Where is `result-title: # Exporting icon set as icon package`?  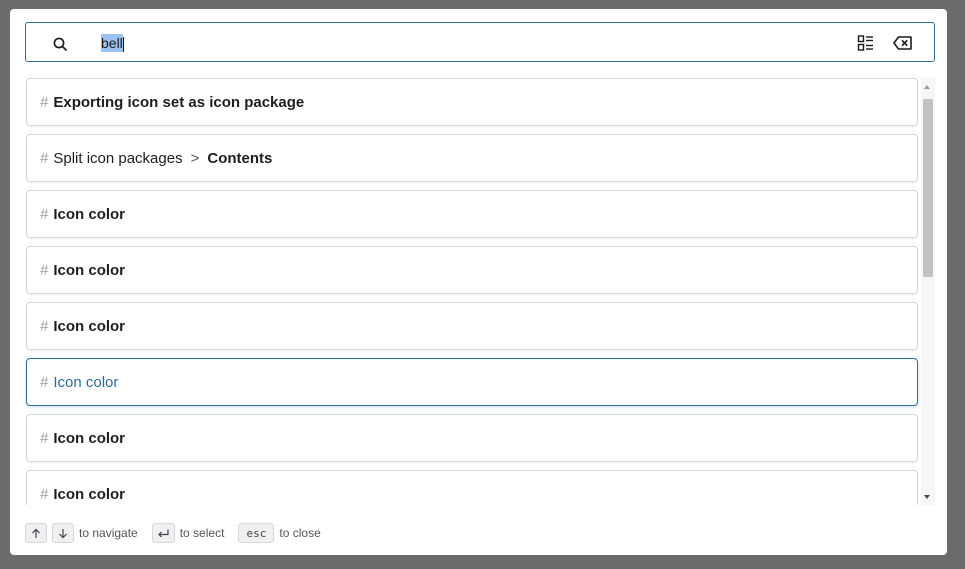 result-title: # Exporting icon set as icon package is located at coordinates (172, 103).